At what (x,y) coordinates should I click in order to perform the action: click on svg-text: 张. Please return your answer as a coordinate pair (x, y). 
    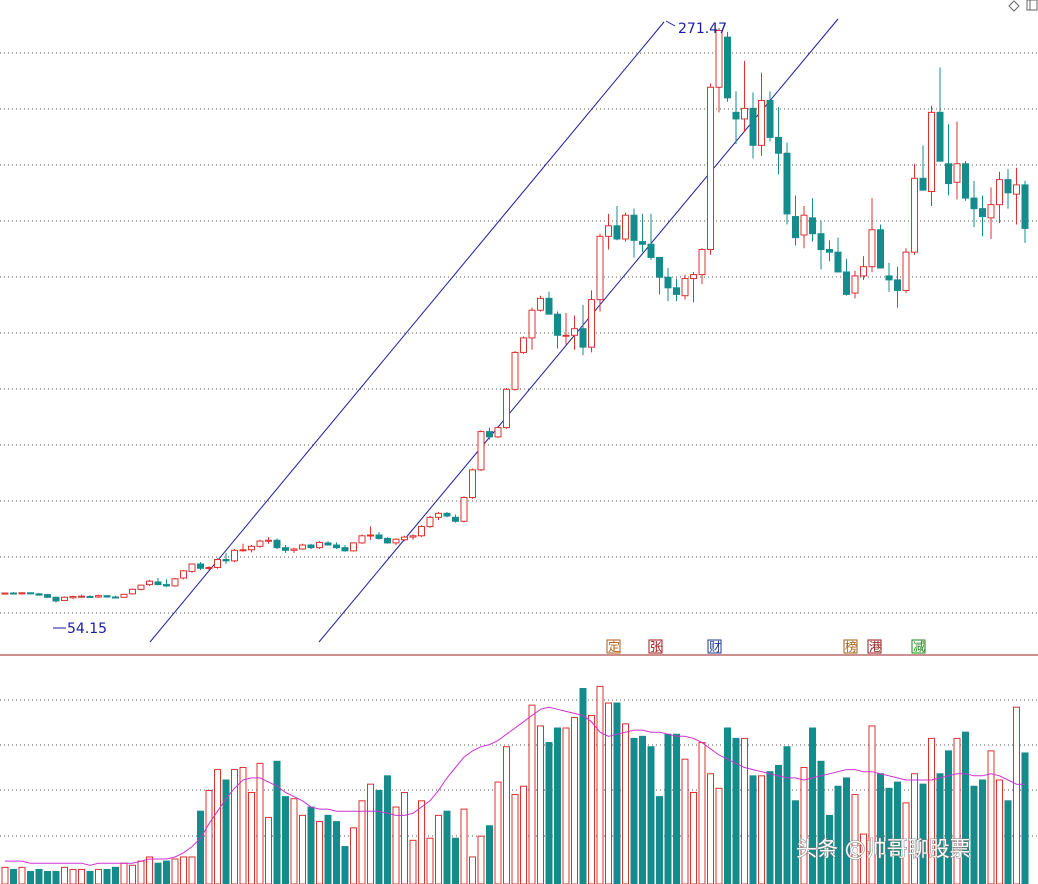
    Looking at the image, I should click on (656, 647).